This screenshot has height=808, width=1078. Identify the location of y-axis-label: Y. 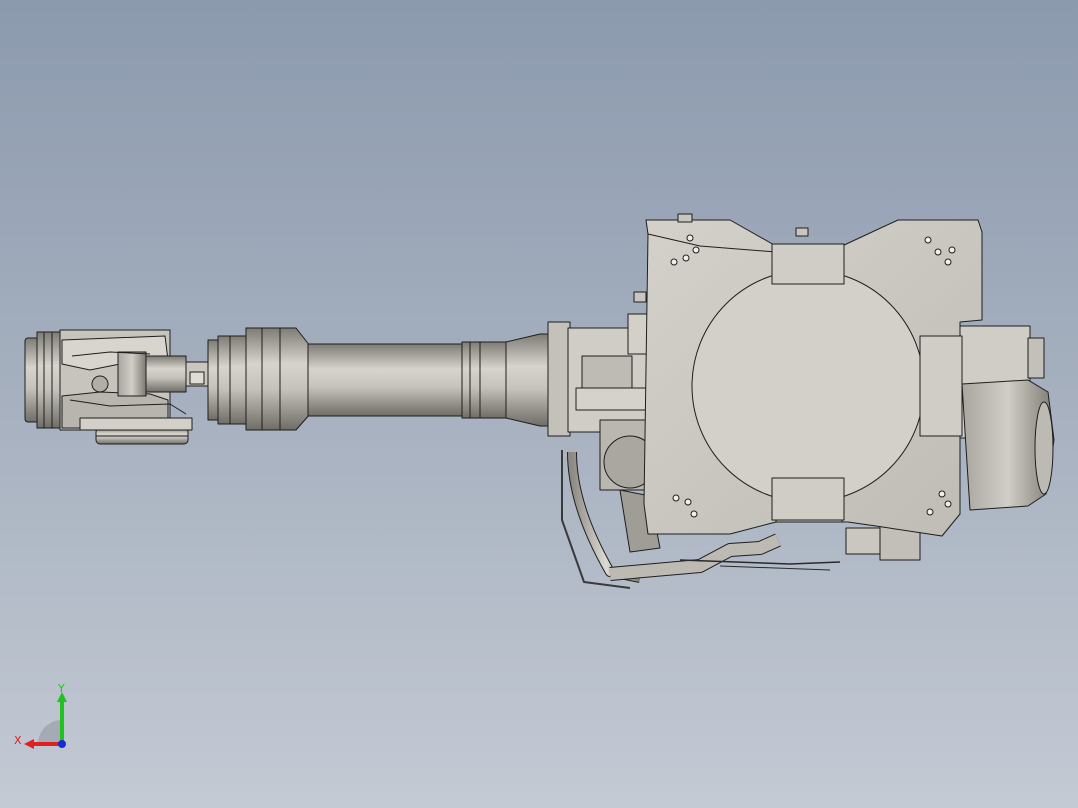
(61, 689).